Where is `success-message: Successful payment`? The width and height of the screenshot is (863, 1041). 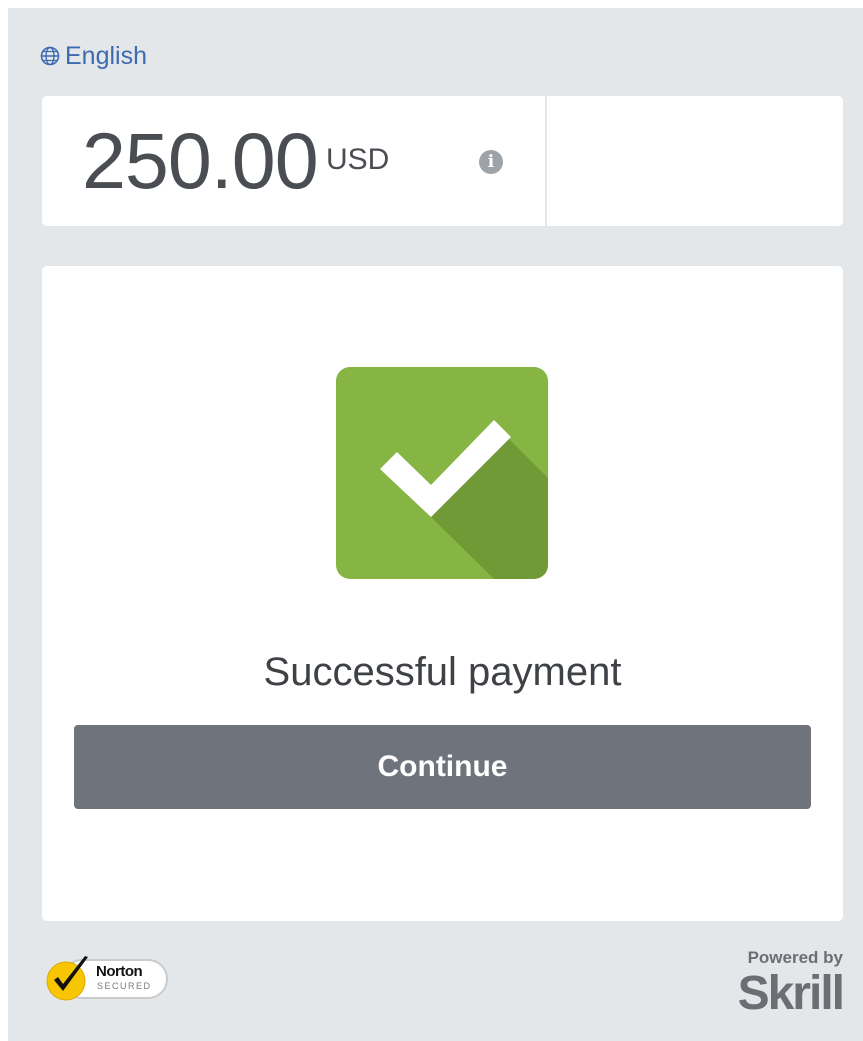 success-message: Successful payment is located at coordinates (442, 672).